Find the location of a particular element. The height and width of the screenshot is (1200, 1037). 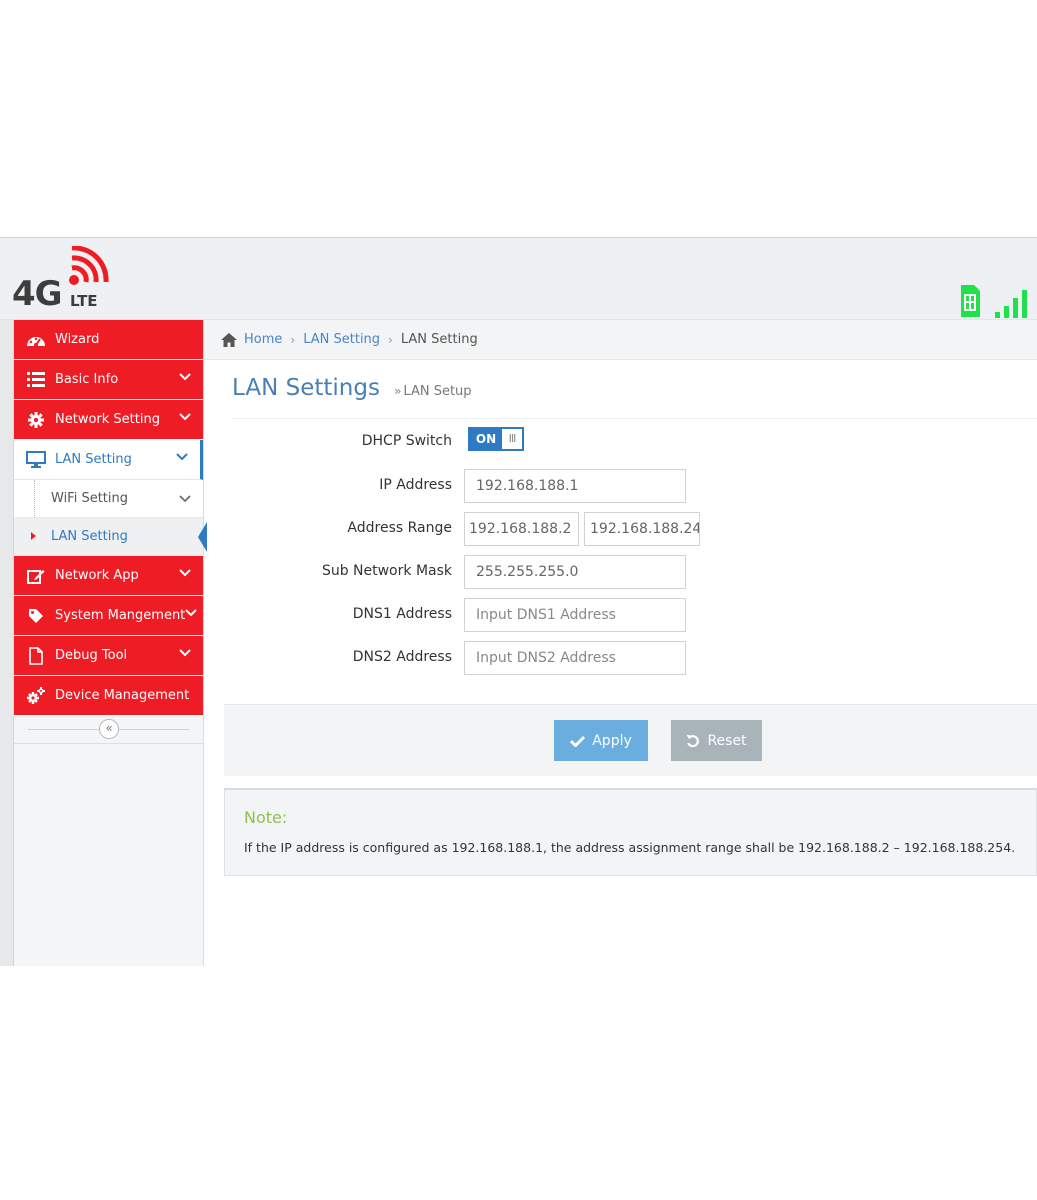

sidebar-item-label: Wizard is located at coordinates (77, 339).